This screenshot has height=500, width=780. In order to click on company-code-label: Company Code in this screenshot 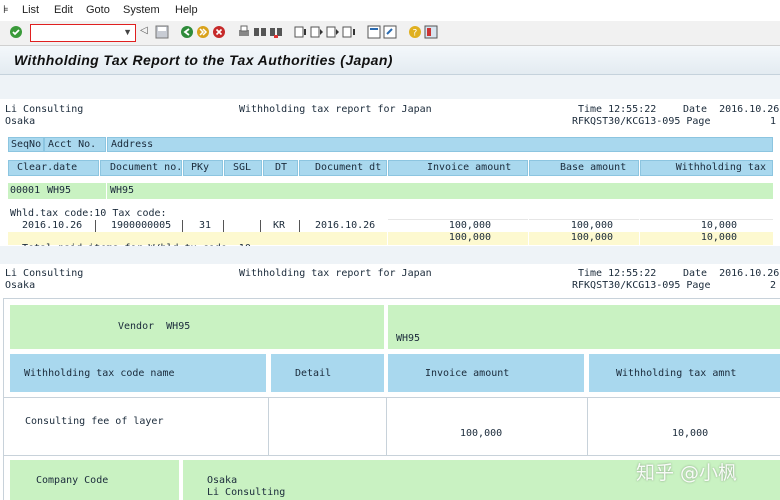, I will do `click(72, 480)`.